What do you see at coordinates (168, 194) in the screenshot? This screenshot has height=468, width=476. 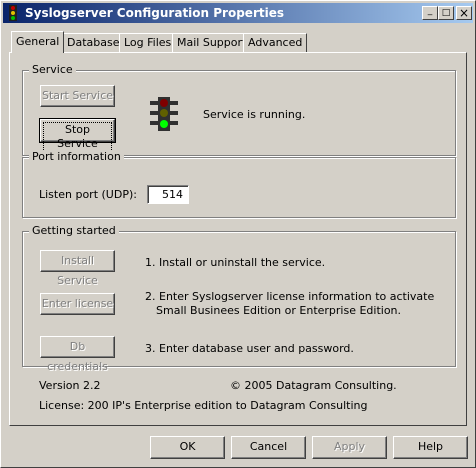 I see `listen-port-input: 514` at bounding box center [168, 194].